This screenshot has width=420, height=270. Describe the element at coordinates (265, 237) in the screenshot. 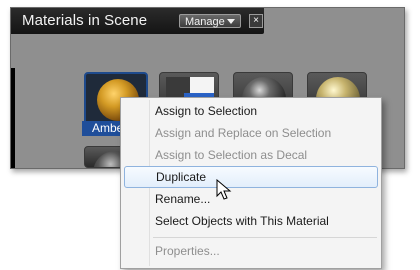

I see `menu-separator` at that location.